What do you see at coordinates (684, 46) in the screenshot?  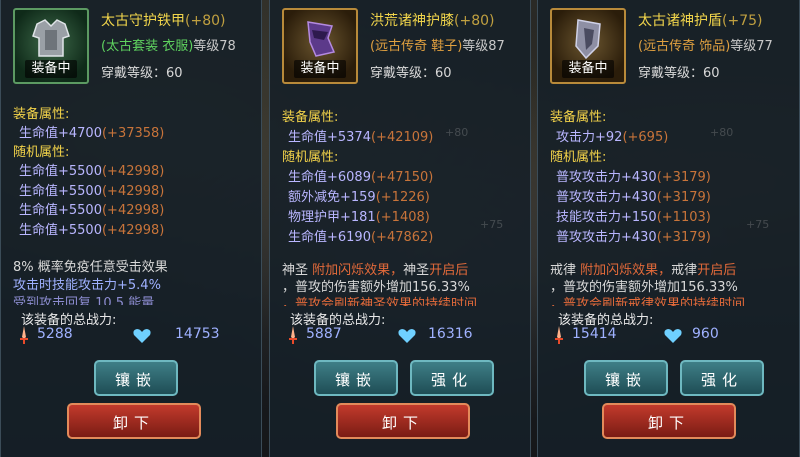 I see `item-set: (远古传奇 饰品)` at bounding box center [684, 46].